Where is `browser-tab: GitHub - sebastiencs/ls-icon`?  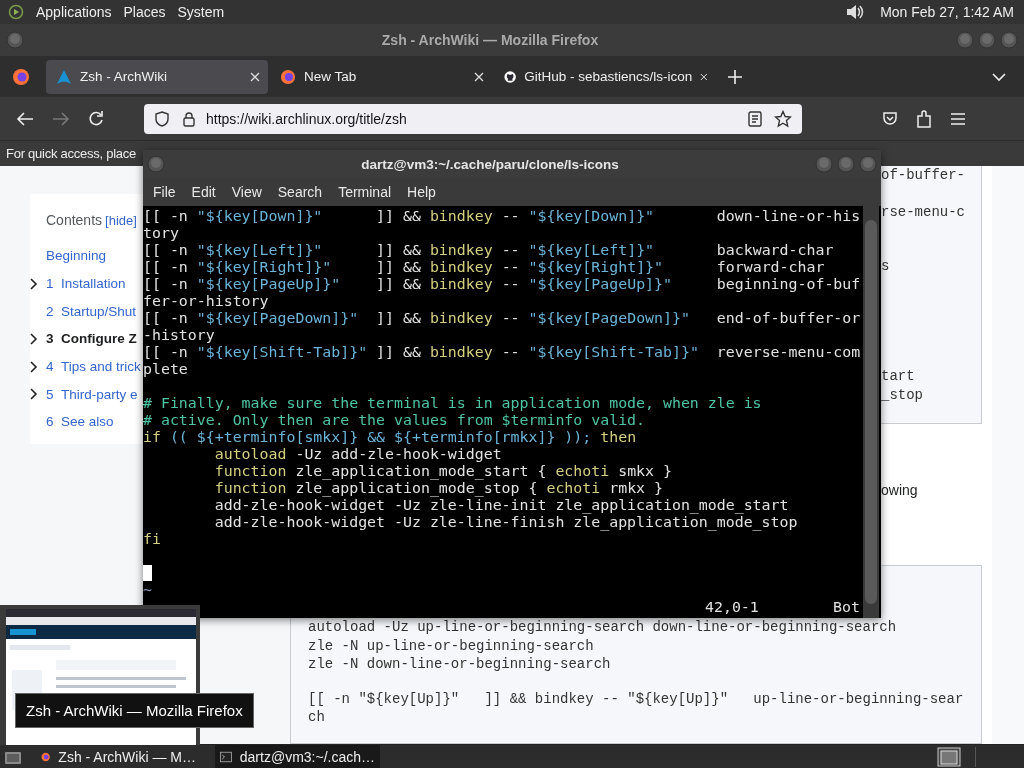
browser-tab: GitHub - sebastiencs/ls-icon is located at coordinates (605, 76).